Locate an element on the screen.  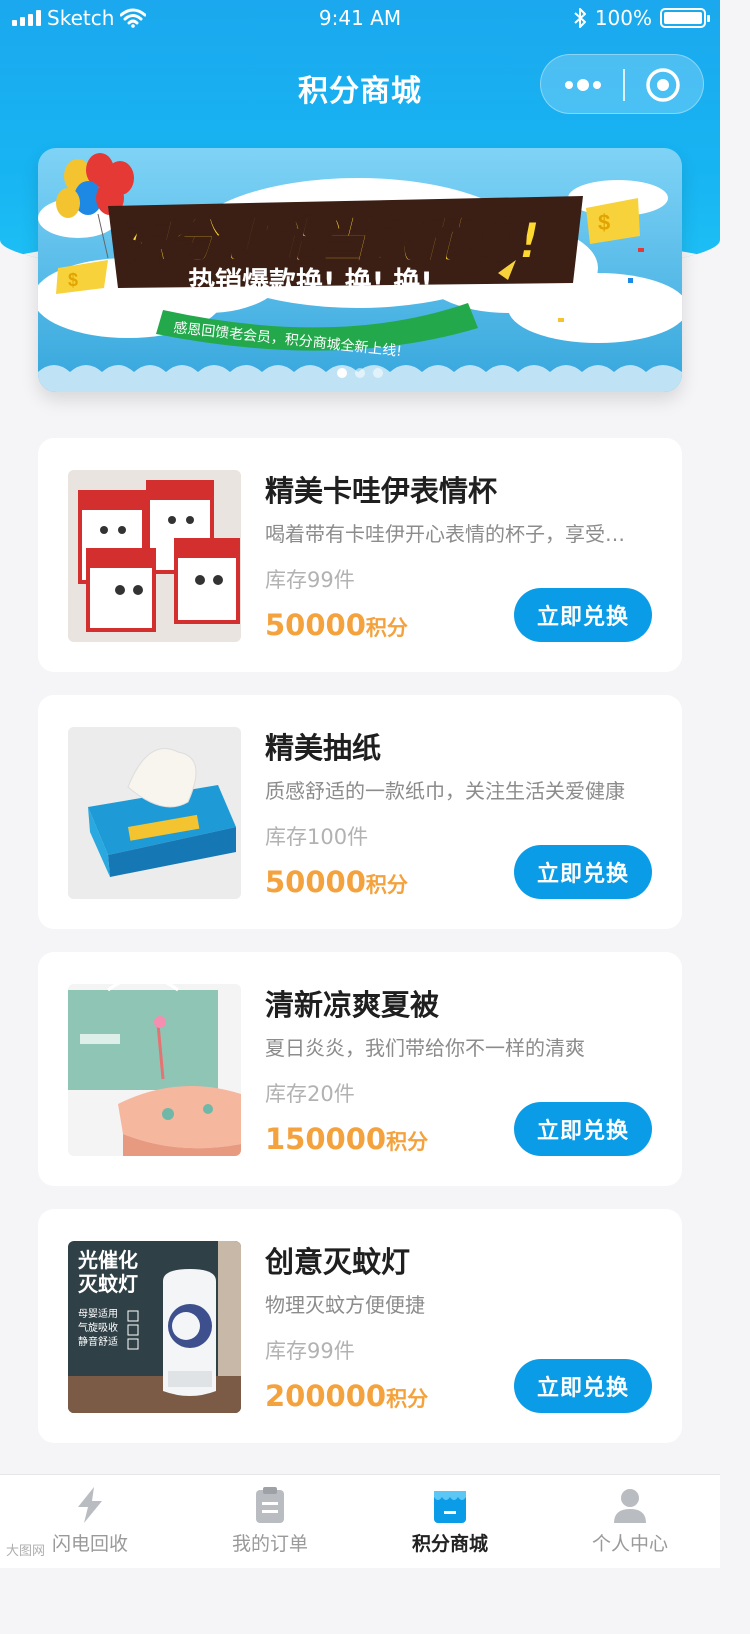
price-value: 200000 is located at coordinates (326, 1396).